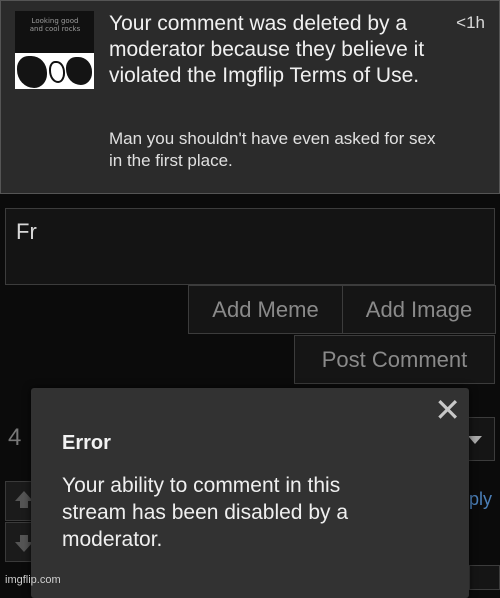 This screenshot has height=598, width=500. What do you see at coordinates (484, 577) in the screenshot?
I see `background-control` at bounding box center [484, 577].